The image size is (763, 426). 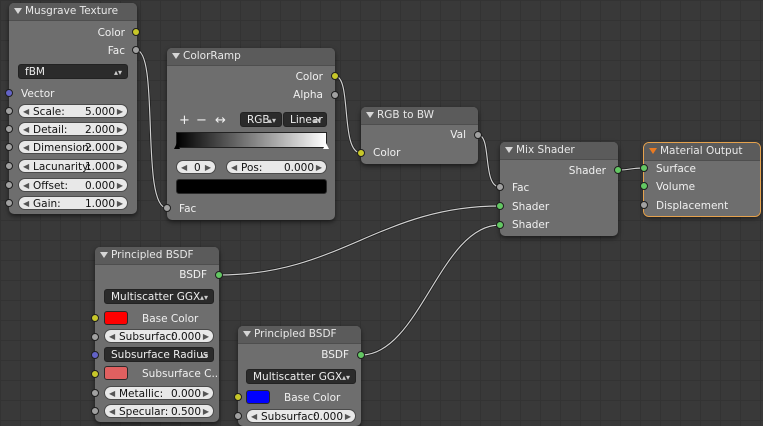 I want to click on musgrave-node-header: Musgrave Texture, so click(x=73, y=12).